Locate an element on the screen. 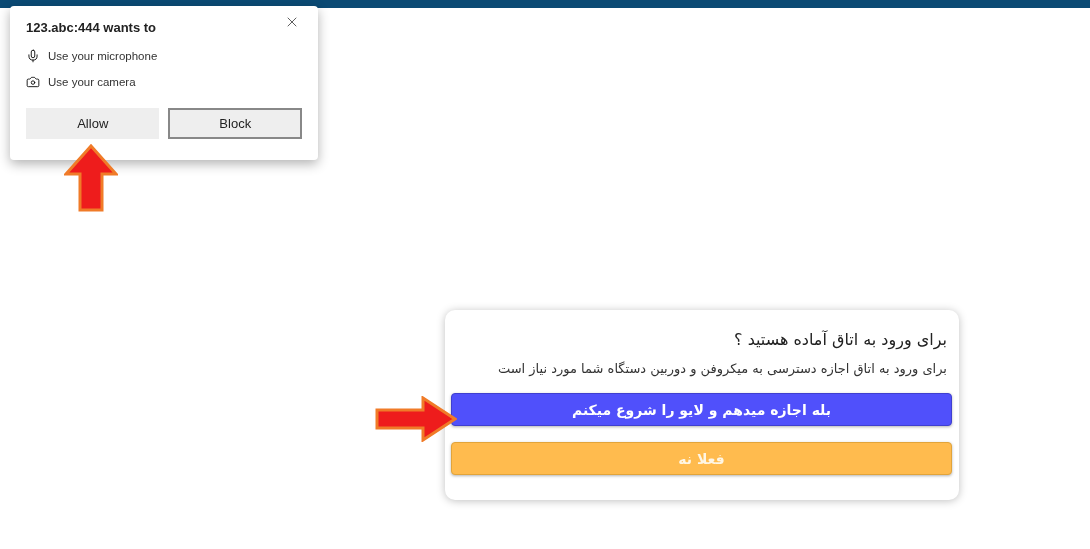 The height and width of the screenshot is (549, 1090). block-button: Block is located at coordinates (235, 123).